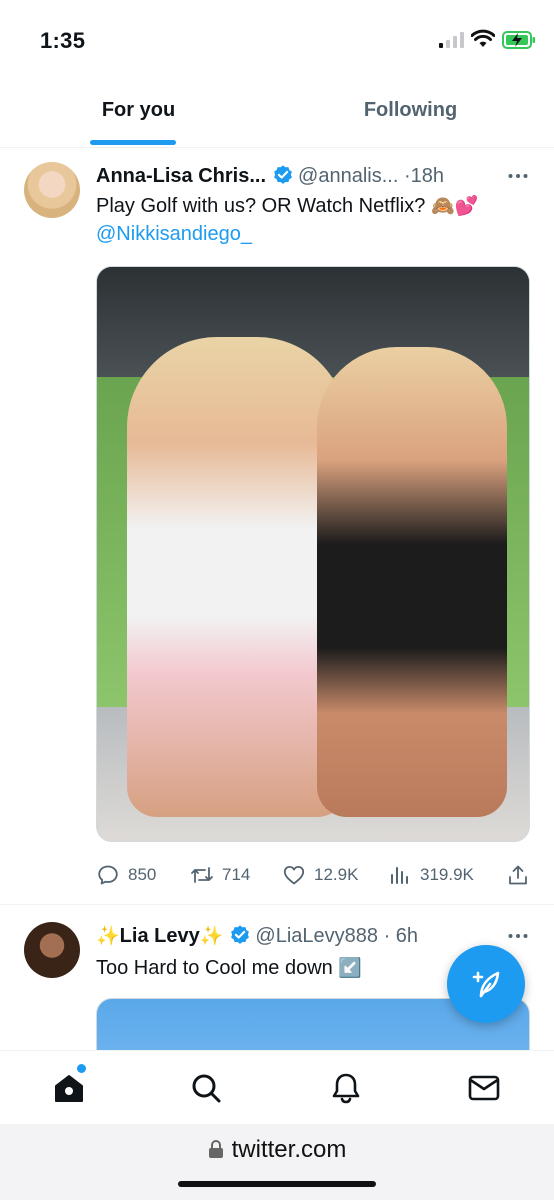 The image size is (554, 1200). What do you see at coordinates (215, 1149) in the screenshot?
I see `lock-icon` at bounding box center [215, 1149].